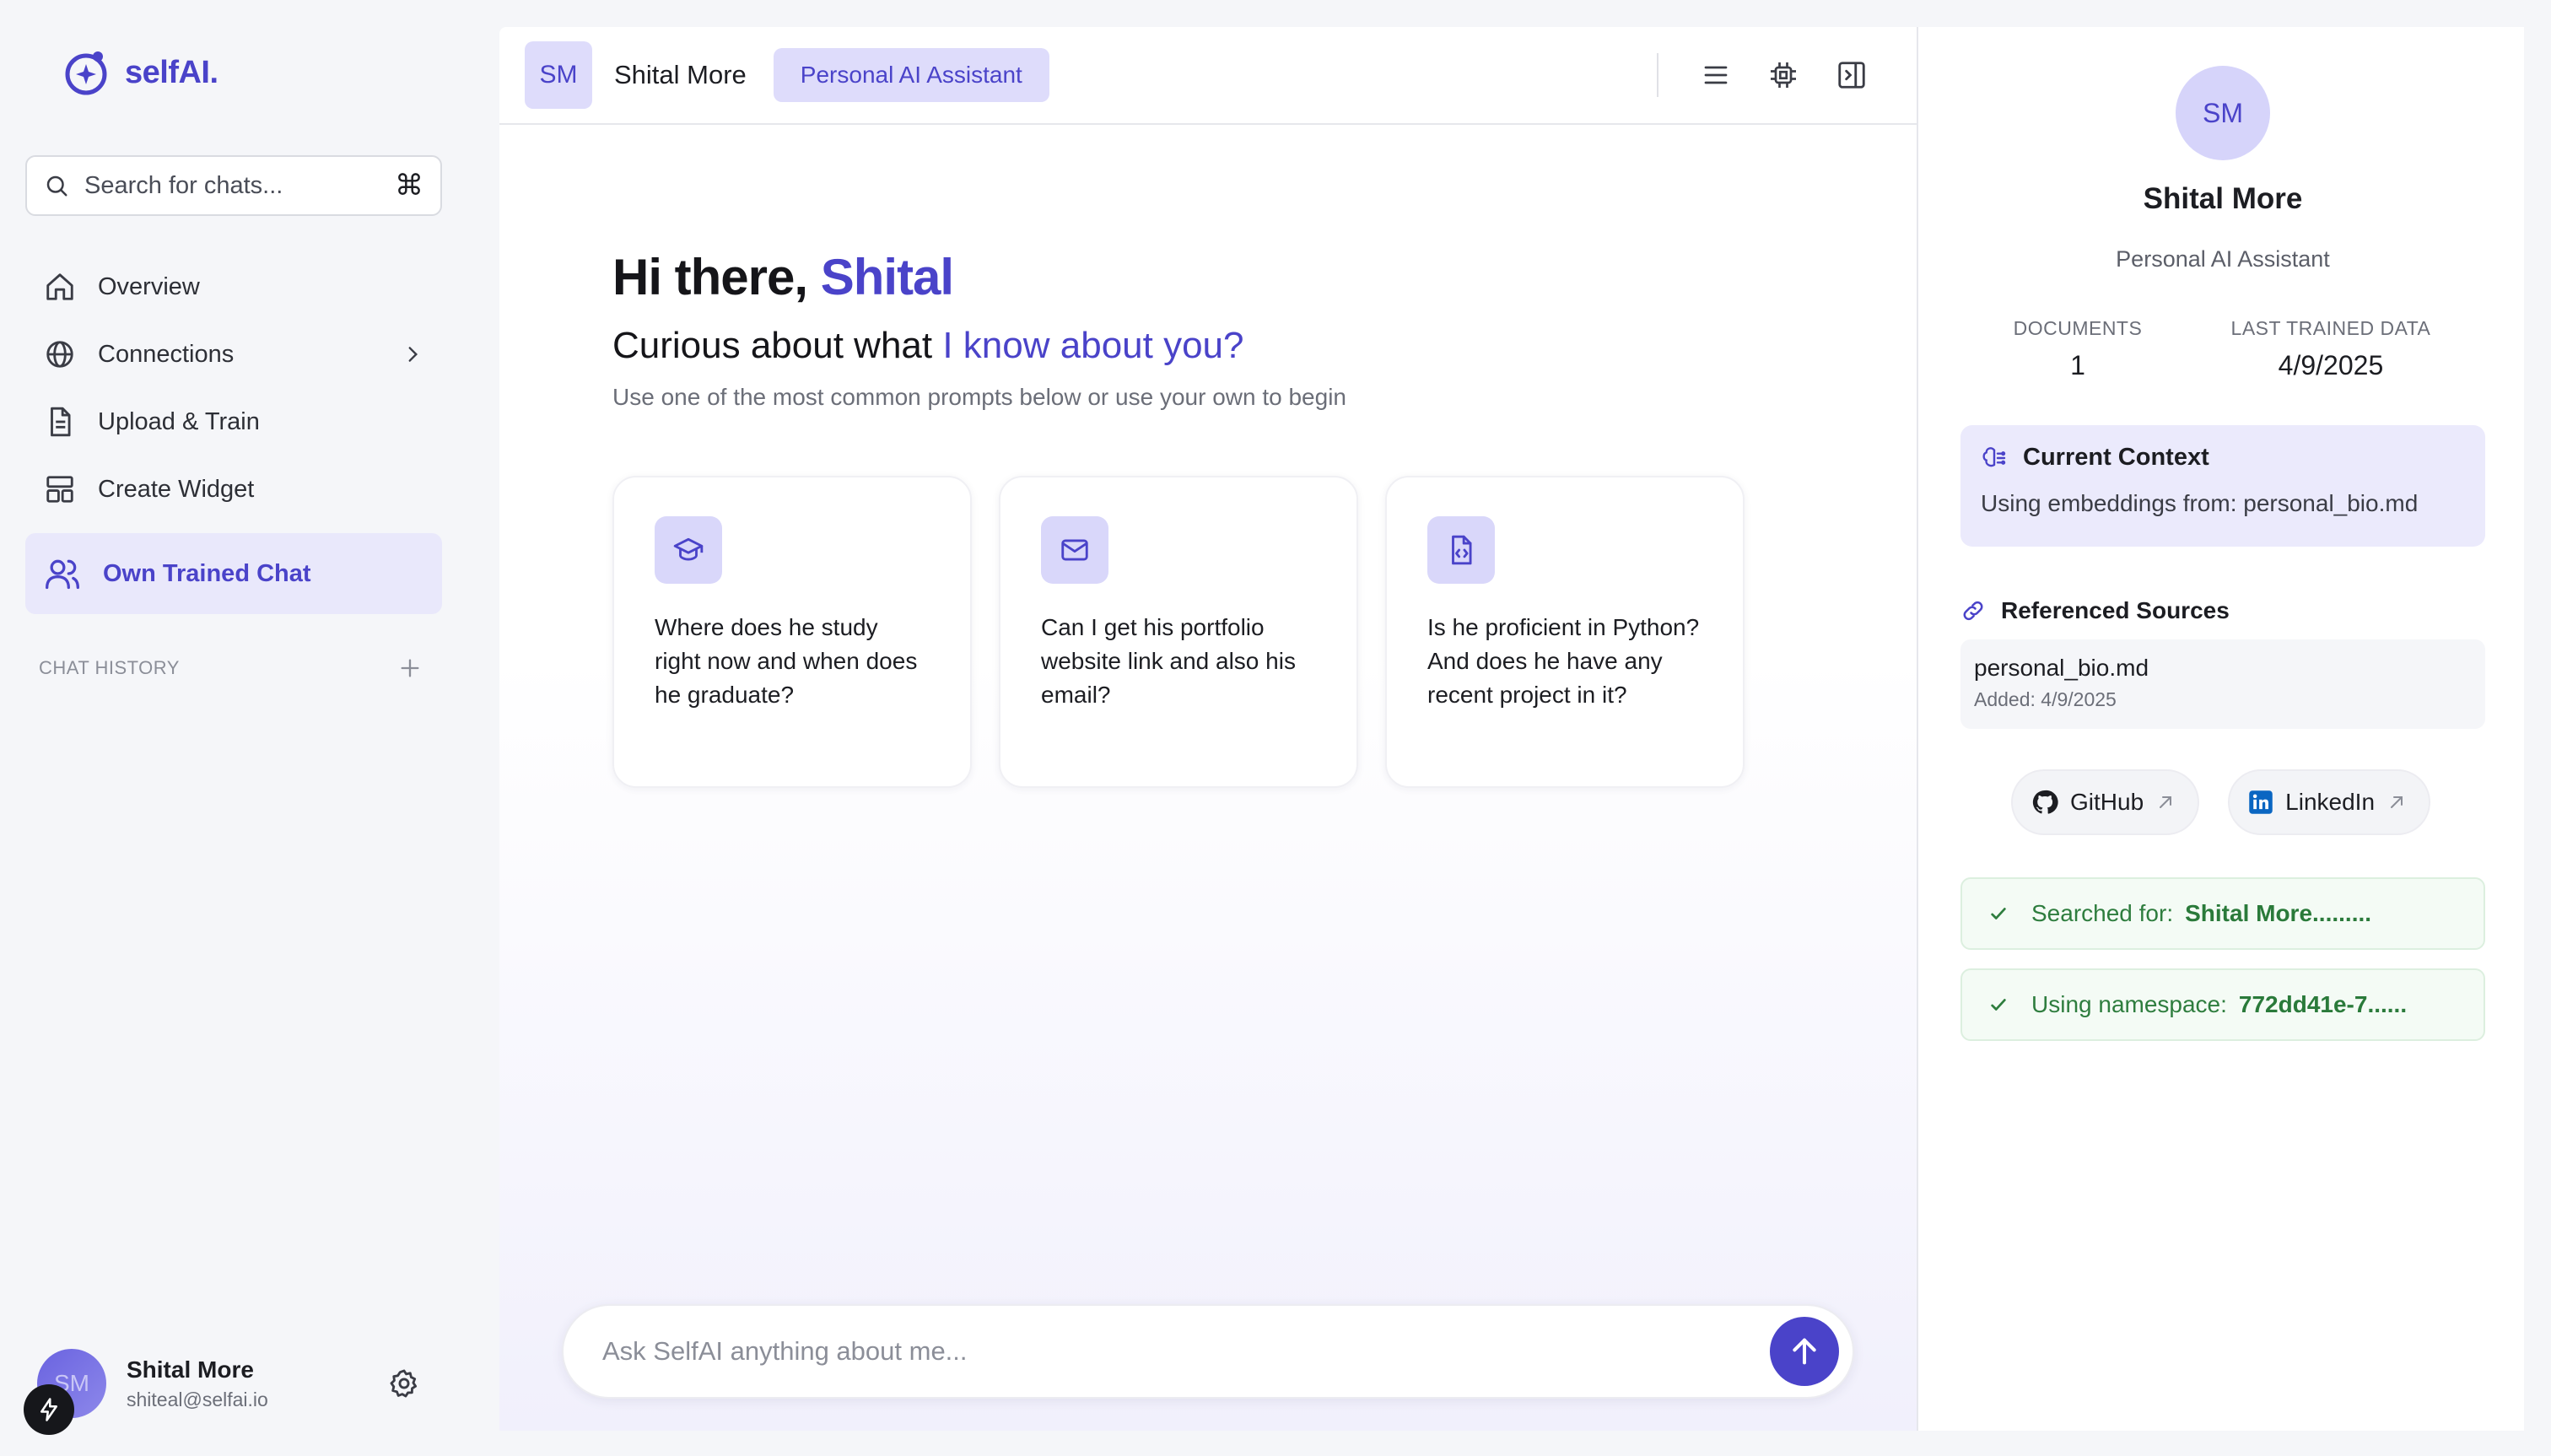 The width and height of the screenshot is (2551, 1456). Describe the element at coordinates (1074, 550) in the screenshot. I see `mail-icon` at that location.